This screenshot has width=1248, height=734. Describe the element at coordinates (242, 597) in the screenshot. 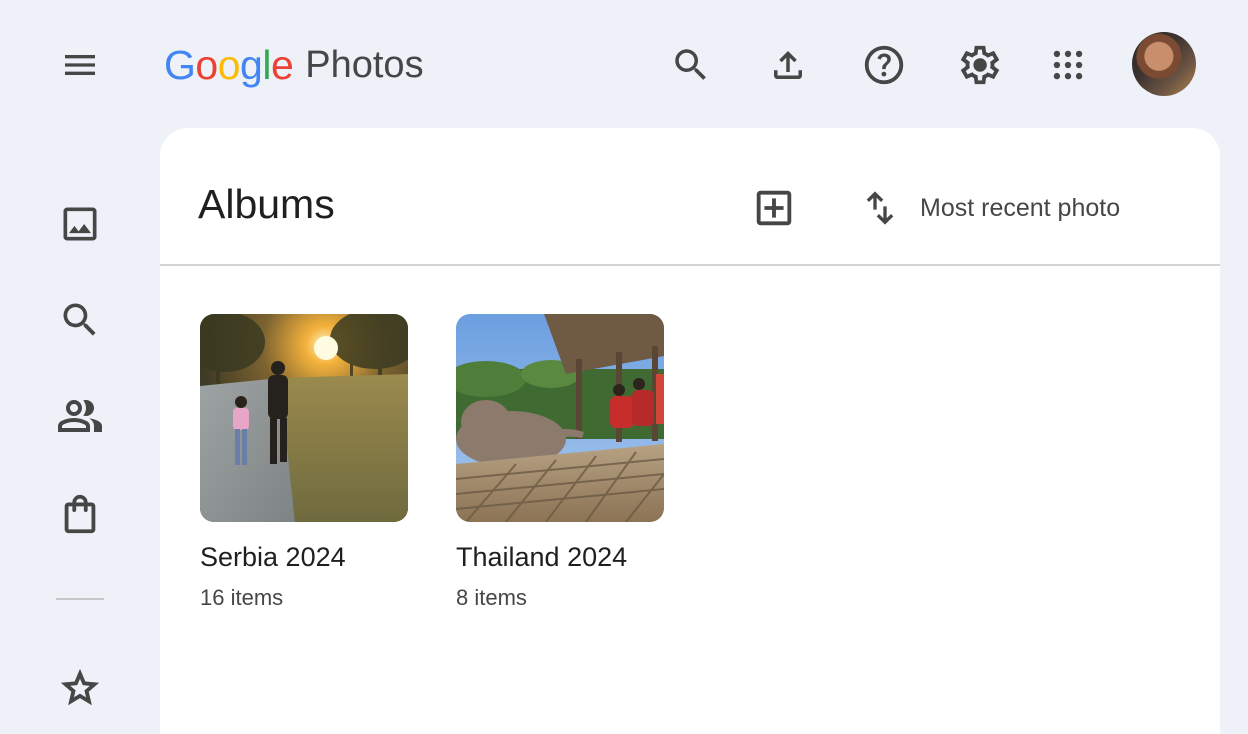

I see `album-item-count: 16 items` at that location.